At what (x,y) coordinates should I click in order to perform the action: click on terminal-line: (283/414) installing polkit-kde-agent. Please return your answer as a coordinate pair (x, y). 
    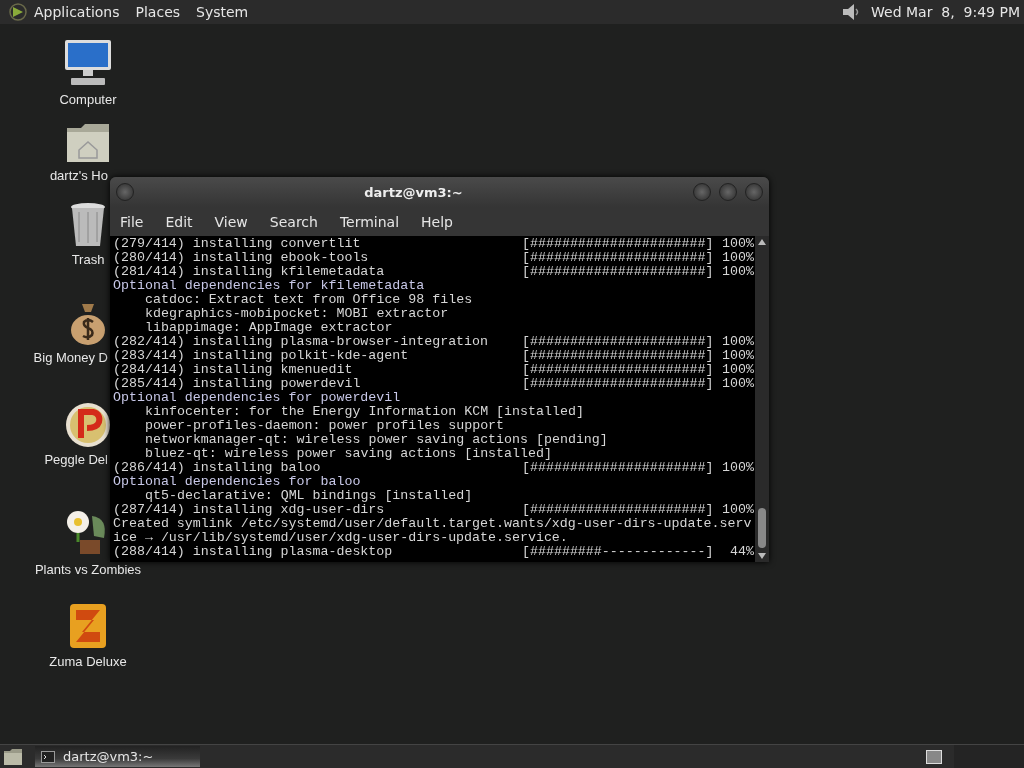
    Looking at the image, I should click on (261, 356).